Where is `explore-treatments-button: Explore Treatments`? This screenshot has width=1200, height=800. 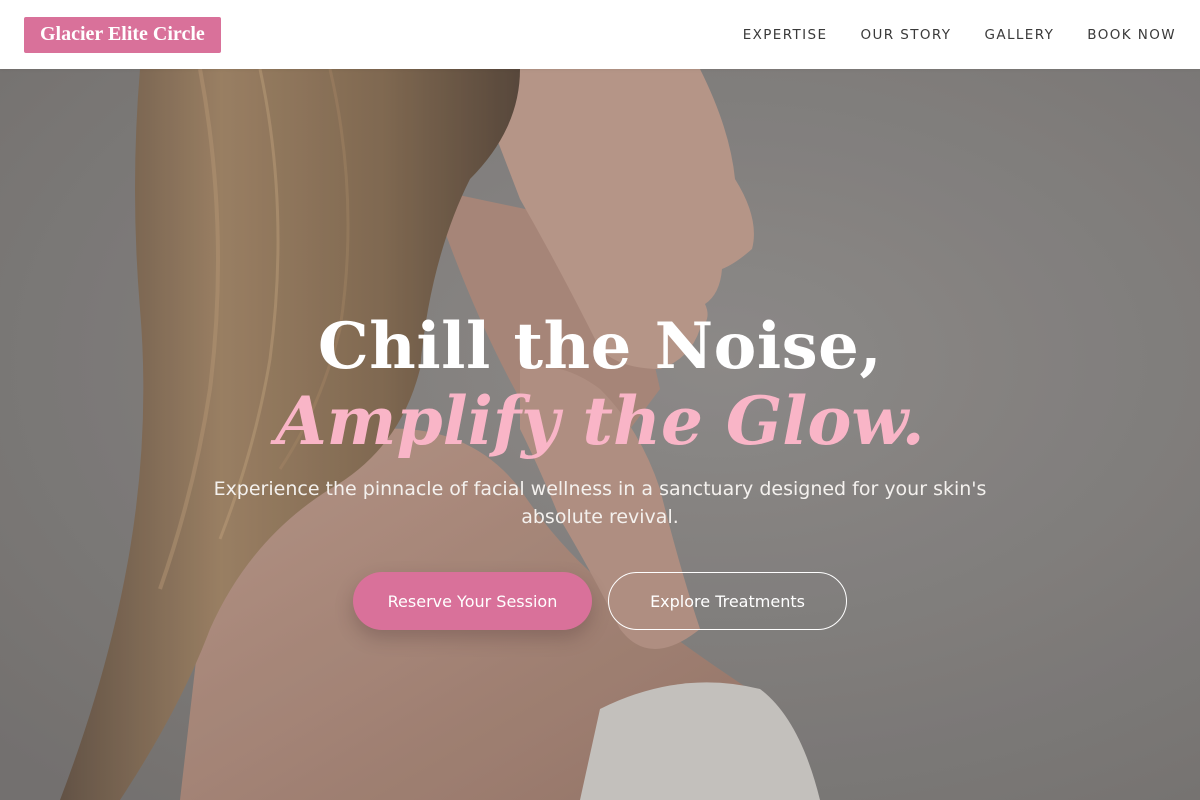
explore-treatments-button: Explore Treatments is located at coordinates (727, 601).